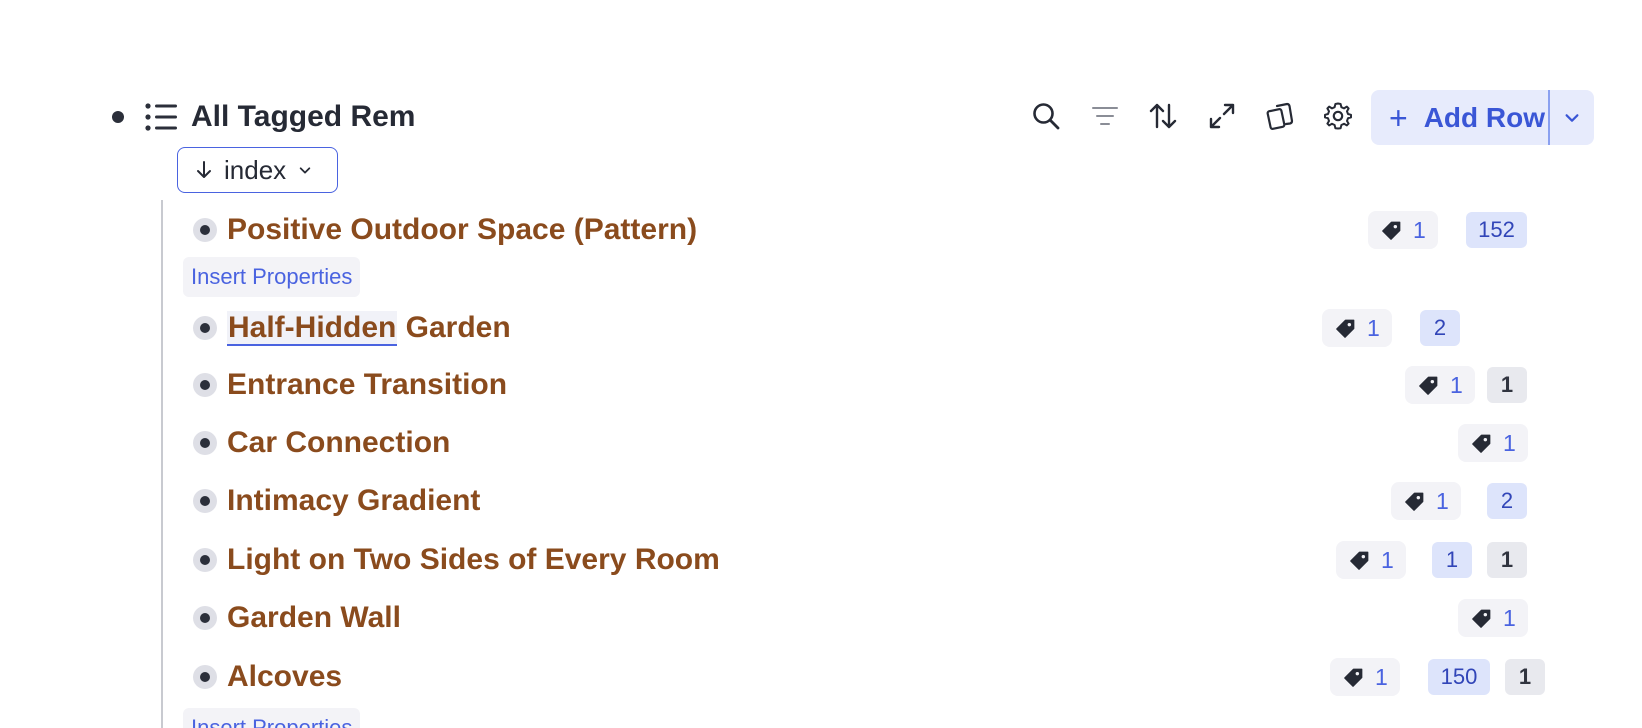 Image resolution: width=1642 pixels, height=728 pixels. I want to click on table-row: Positive Outdoor Space (Pattern) 1 152, so click(821, 231).